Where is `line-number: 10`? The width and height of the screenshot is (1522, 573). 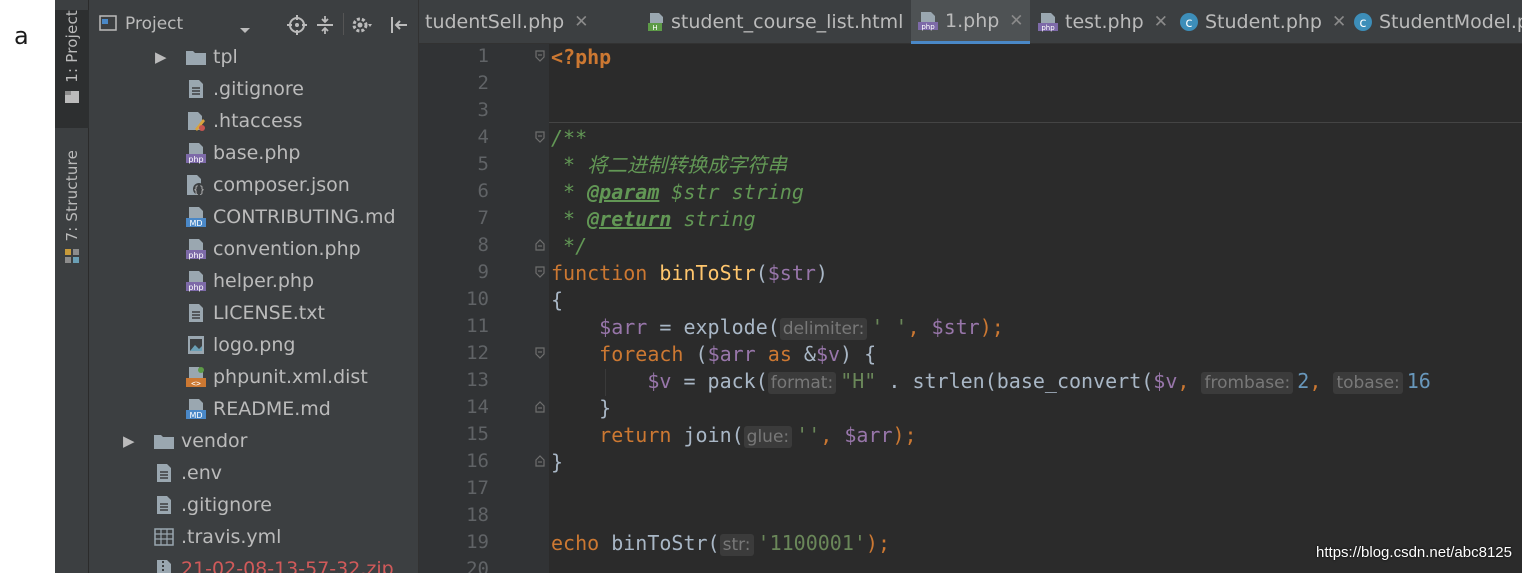 line-number: 10 is located at coordinates (477, 299).